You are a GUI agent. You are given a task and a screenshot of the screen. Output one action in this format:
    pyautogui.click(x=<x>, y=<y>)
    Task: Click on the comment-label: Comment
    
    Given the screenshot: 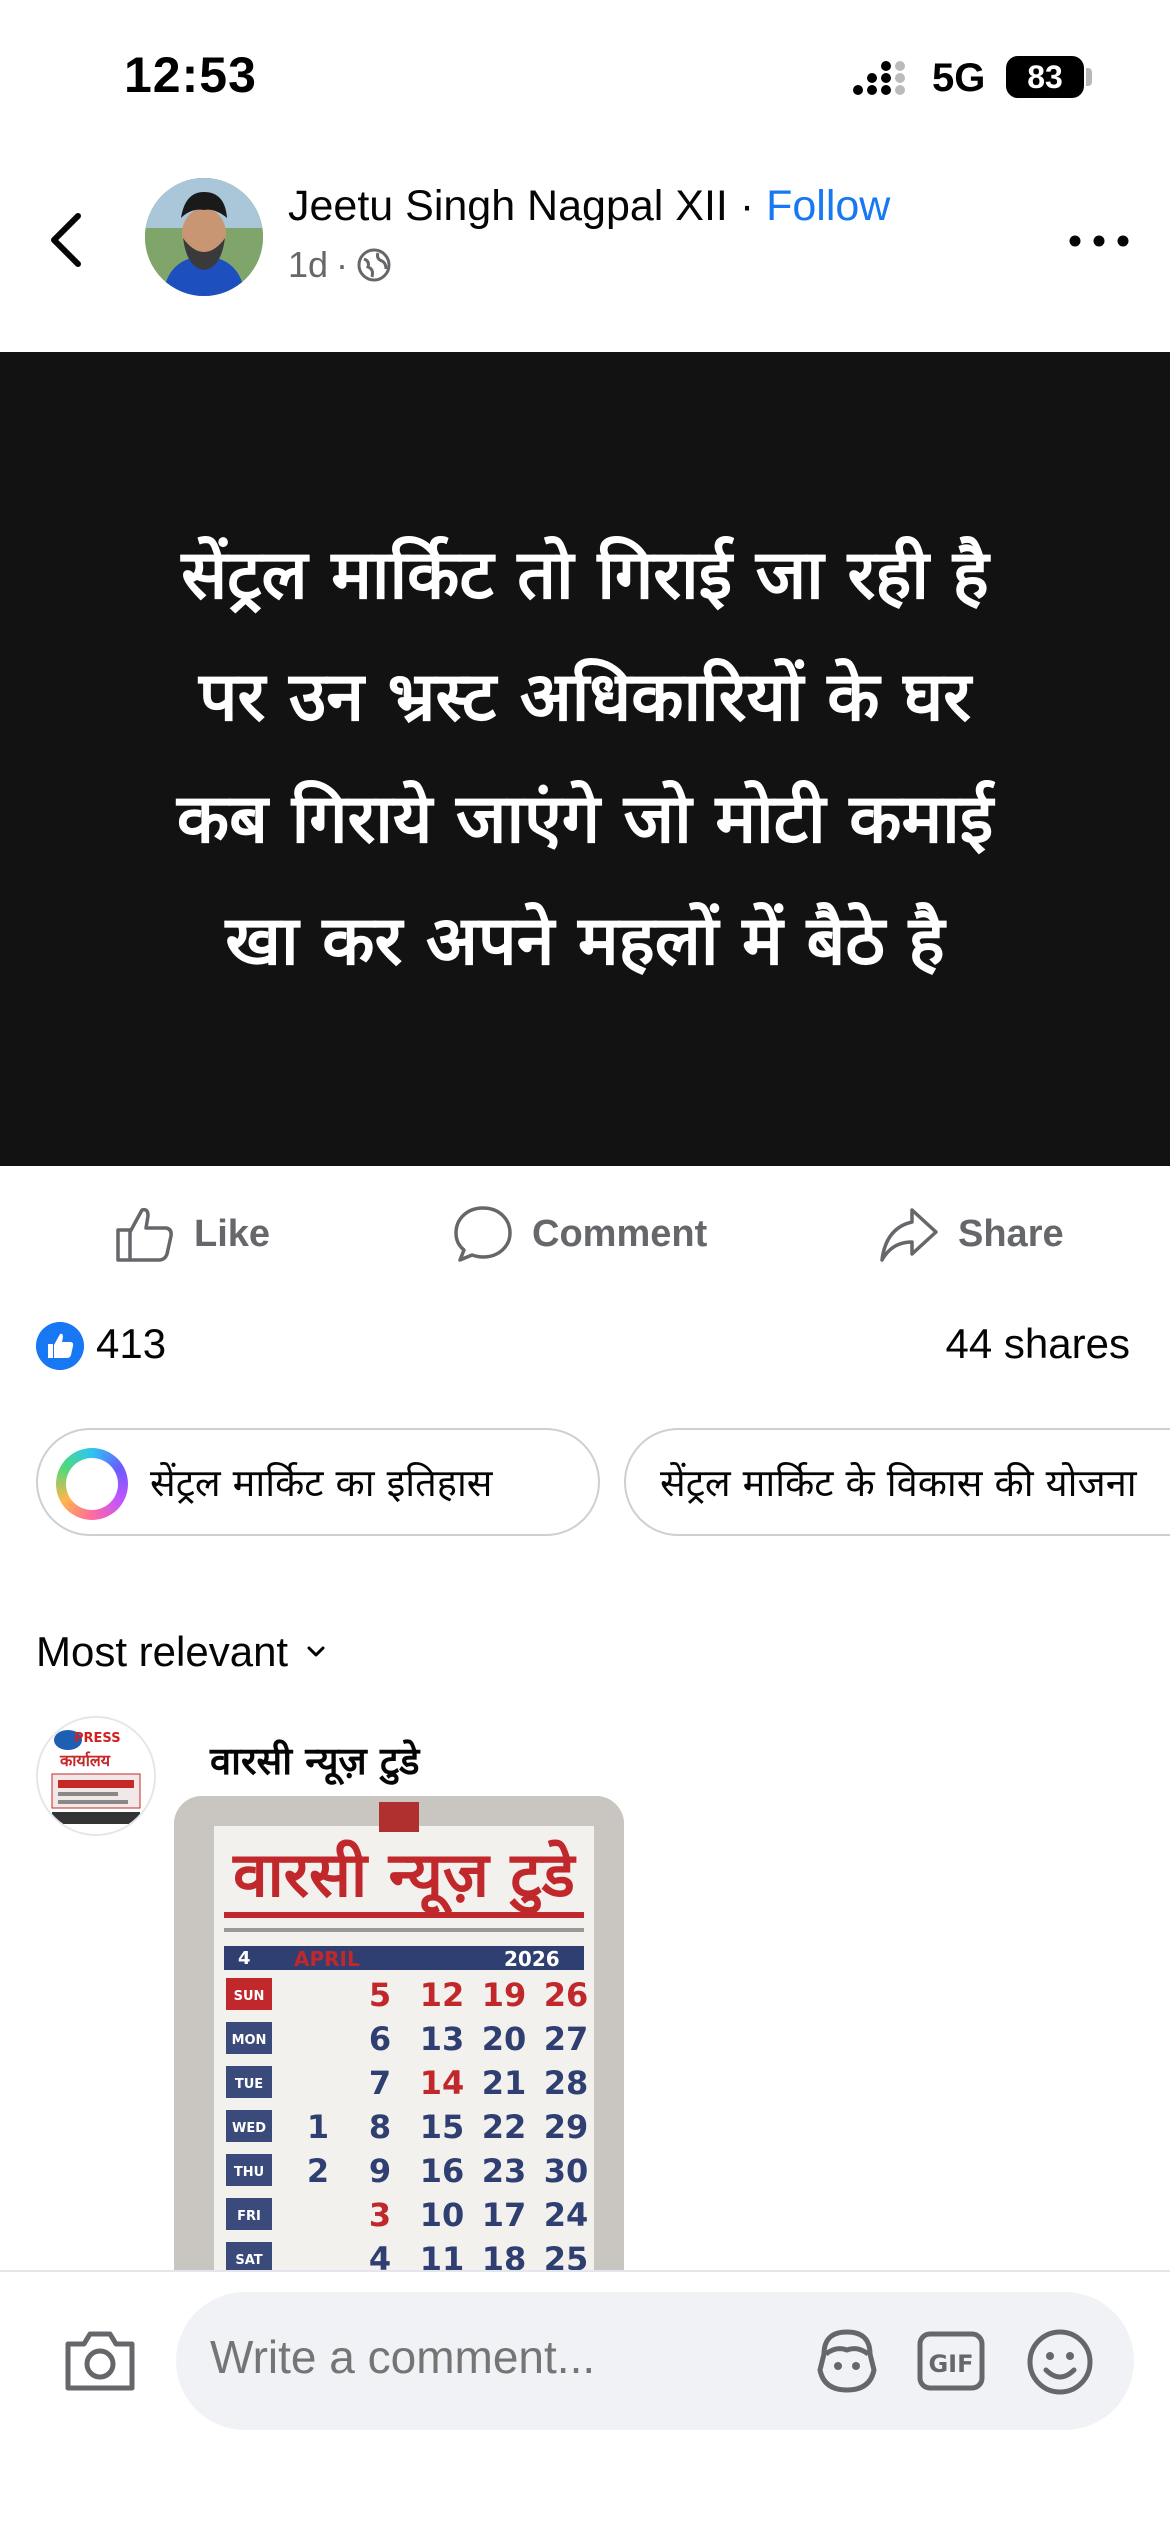 What is the action you would take?
    pyautogui.click(x=620, y=1233)
    